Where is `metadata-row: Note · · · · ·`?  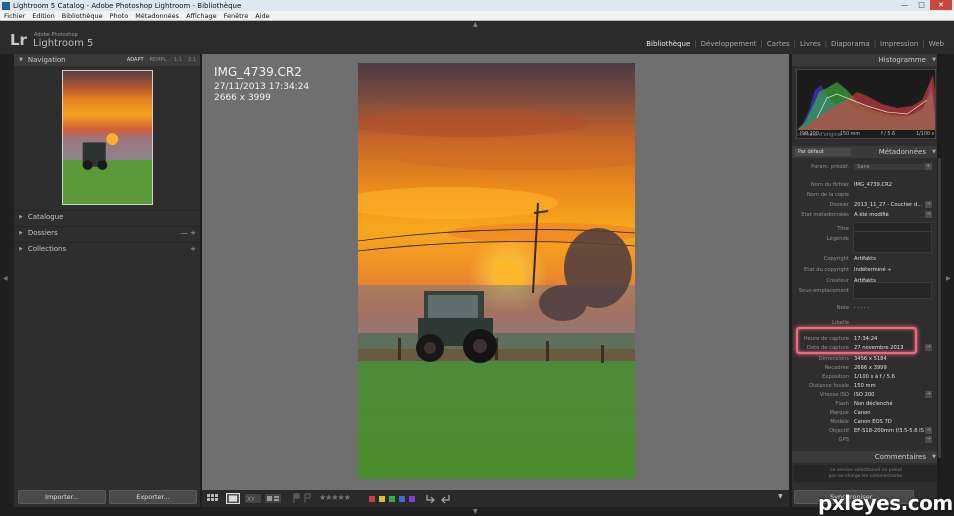
metadata-row: Note · · · · · is located at coordinates (866, 307).